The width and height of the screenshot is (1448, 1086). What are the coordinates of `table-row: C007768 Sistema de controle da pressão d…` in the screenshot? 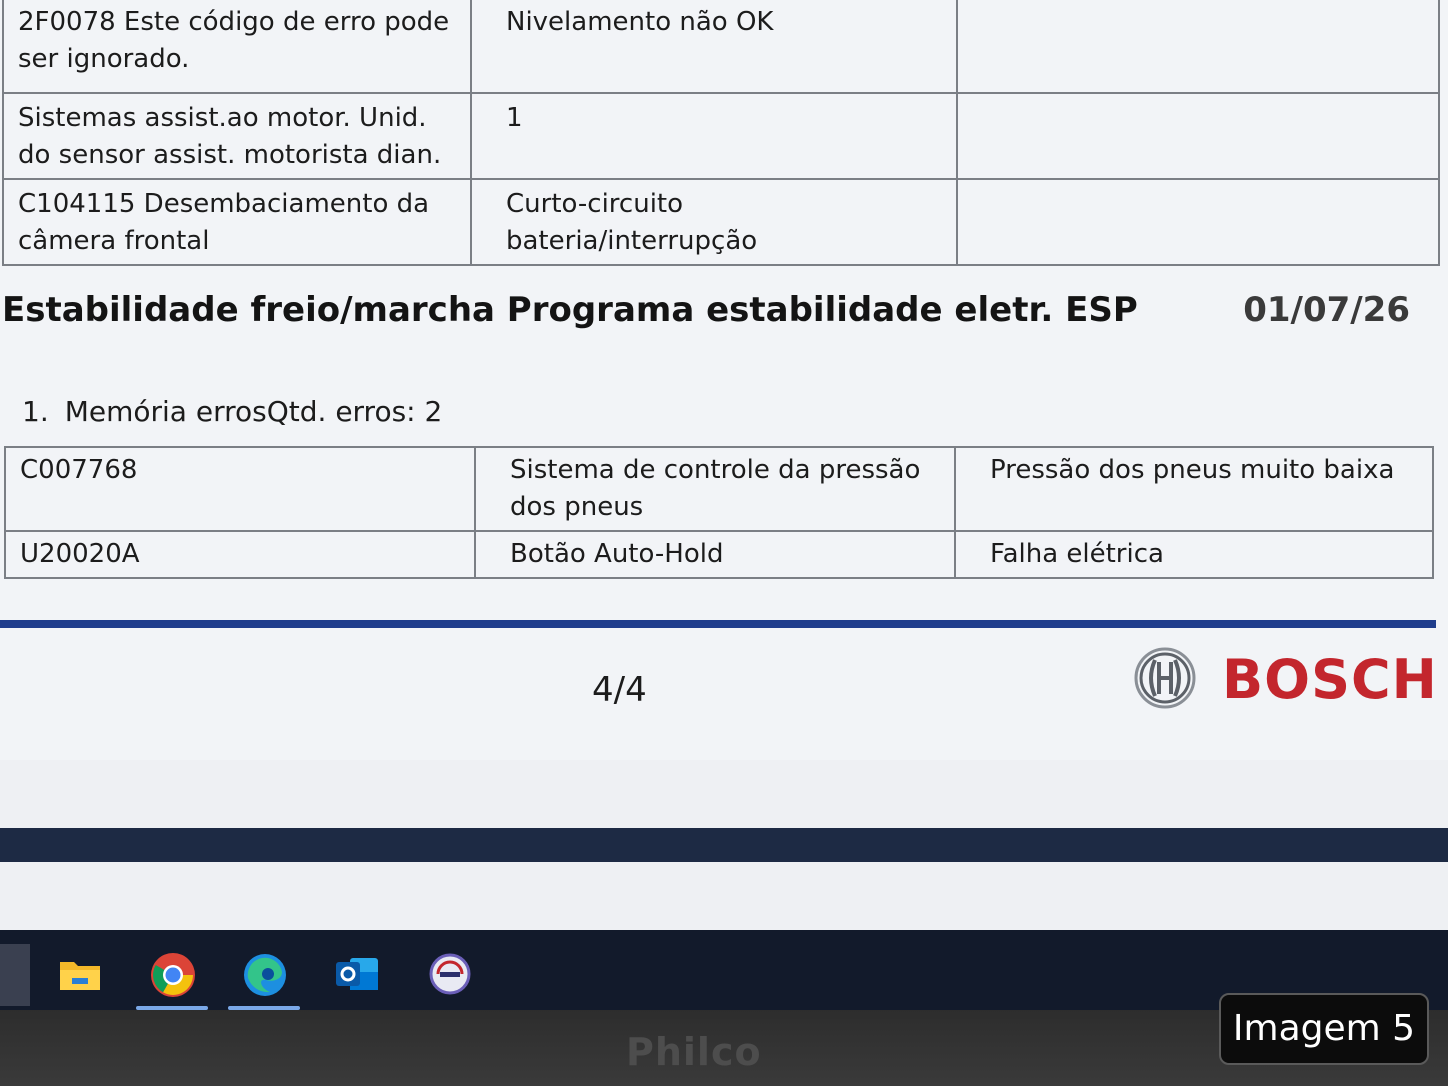 It's located at (719, 489).